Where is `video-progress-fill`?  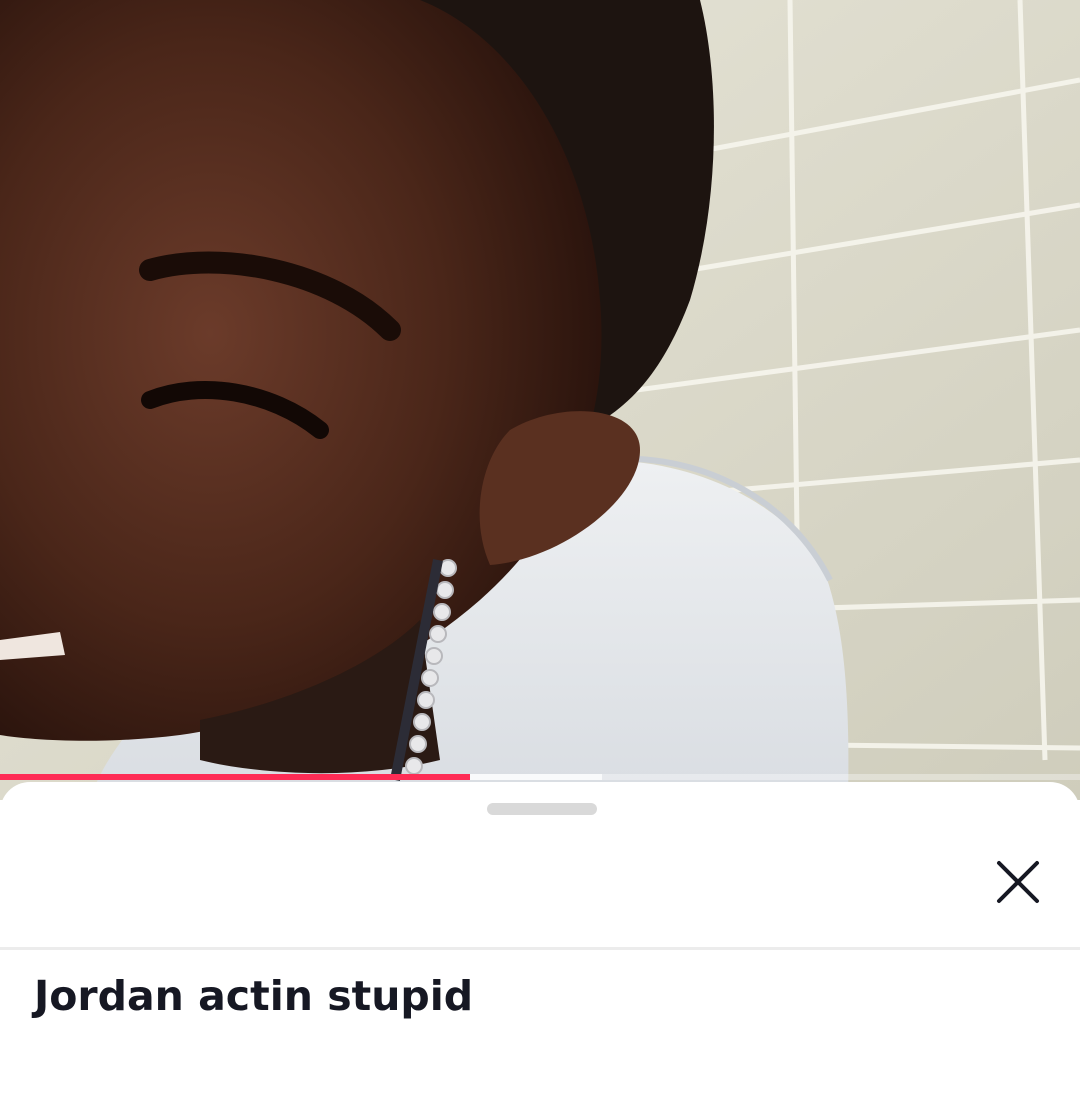
video-progress-fill is located at coordinates (235, 777).